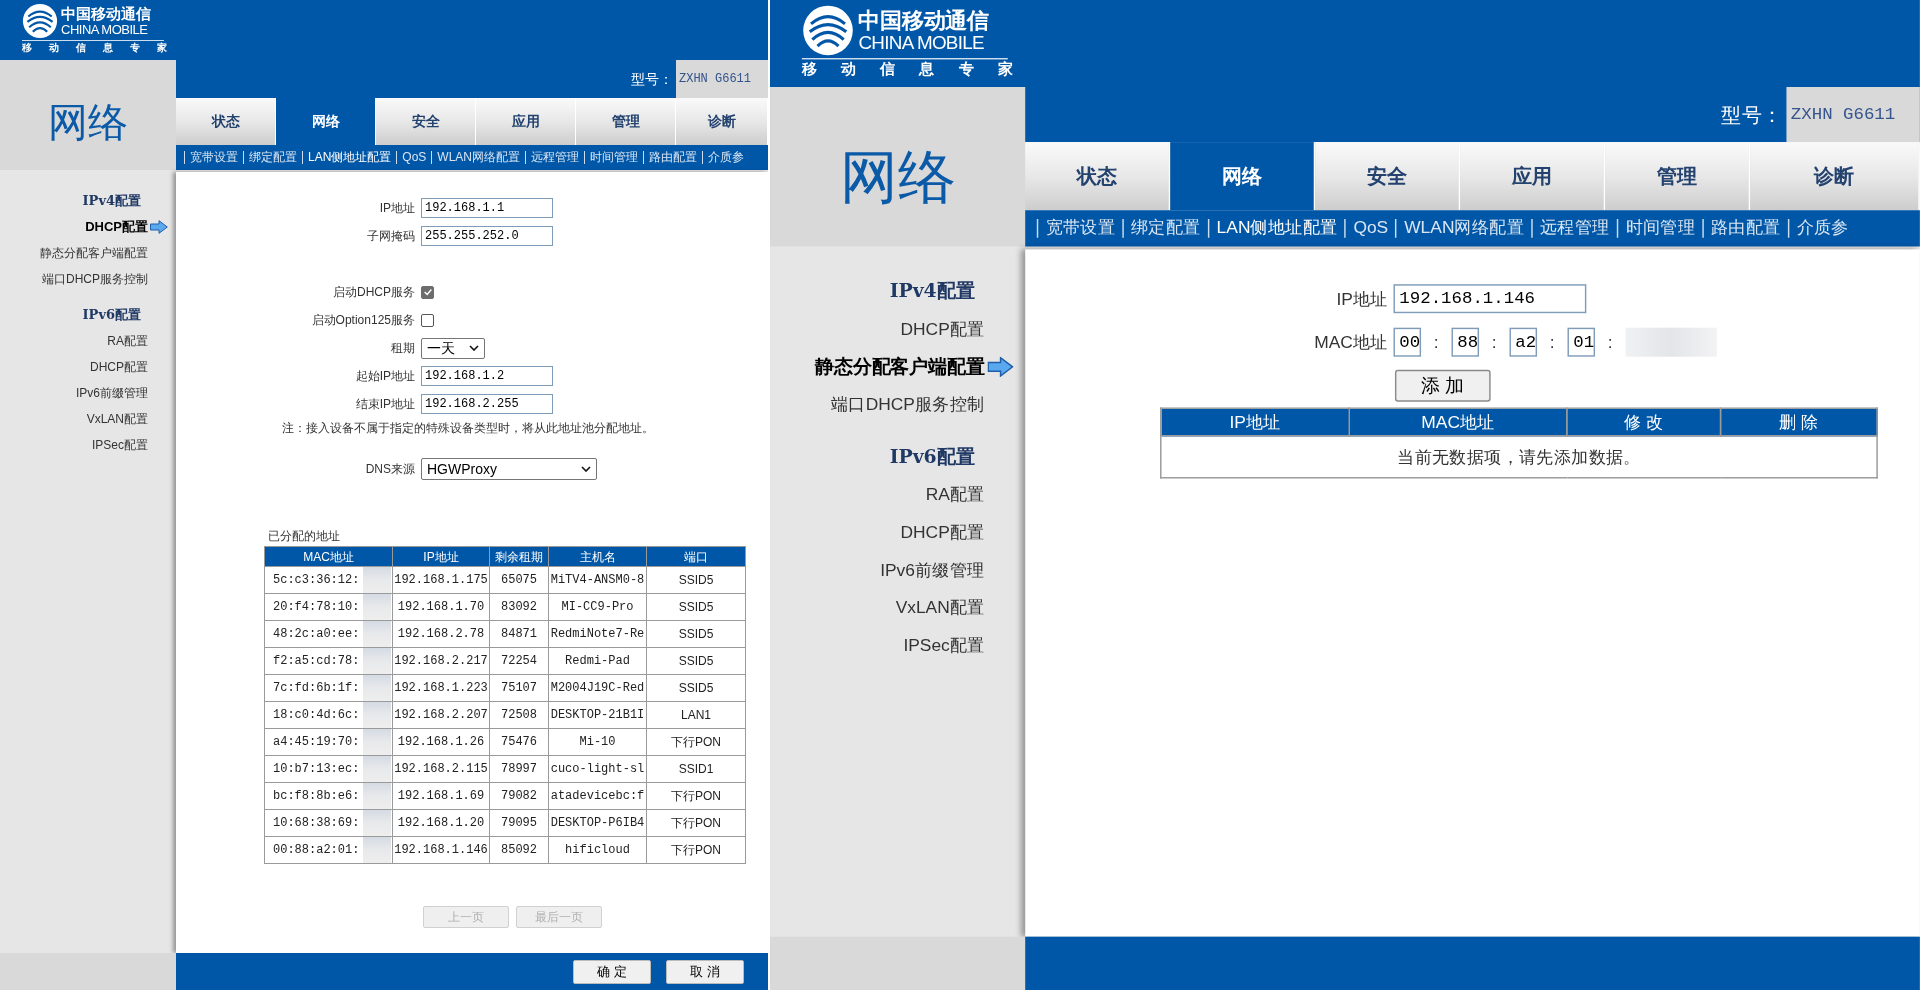 This screenshot has width=1920, height=990. What do you see at coordinates (441, 688) in the screenshot?
I see `table-cell: 192.168.1.223` at bounding box center [441, 688].